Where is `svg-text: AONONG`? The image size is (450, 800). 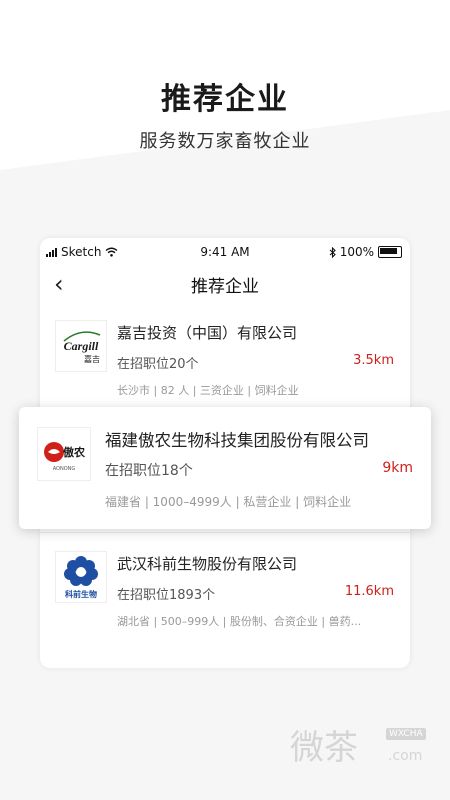 svg-text: AONONG is located at coordinates (64, 469).